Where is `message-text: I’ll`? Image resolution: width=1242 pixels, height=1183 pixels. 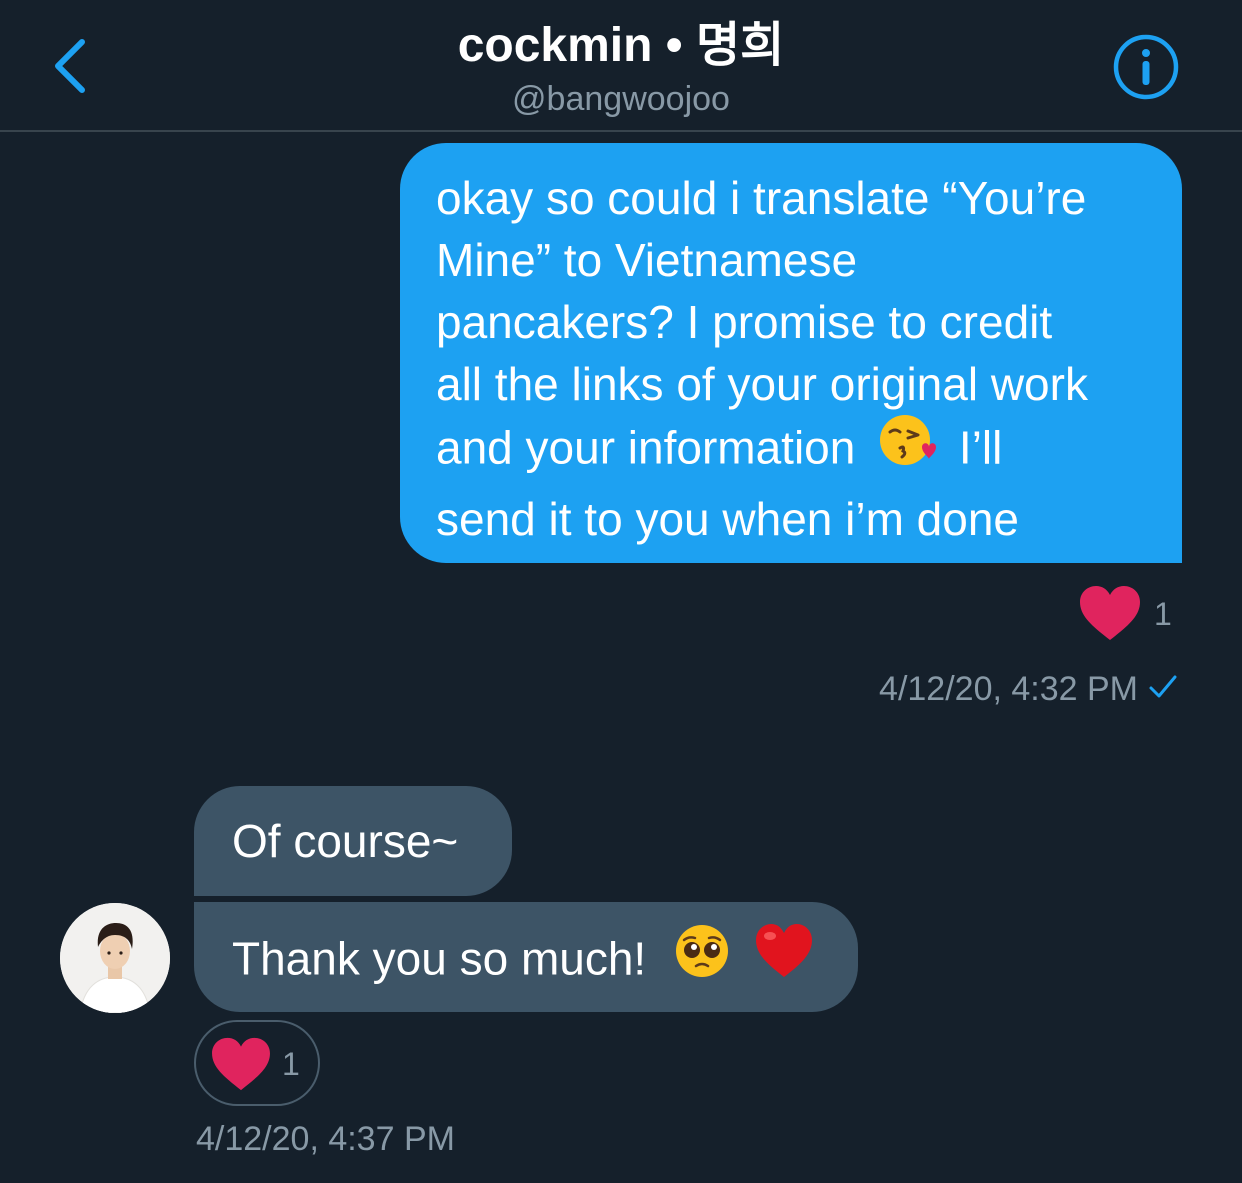
message-text: I’ll is located at coordinates (980, 447).